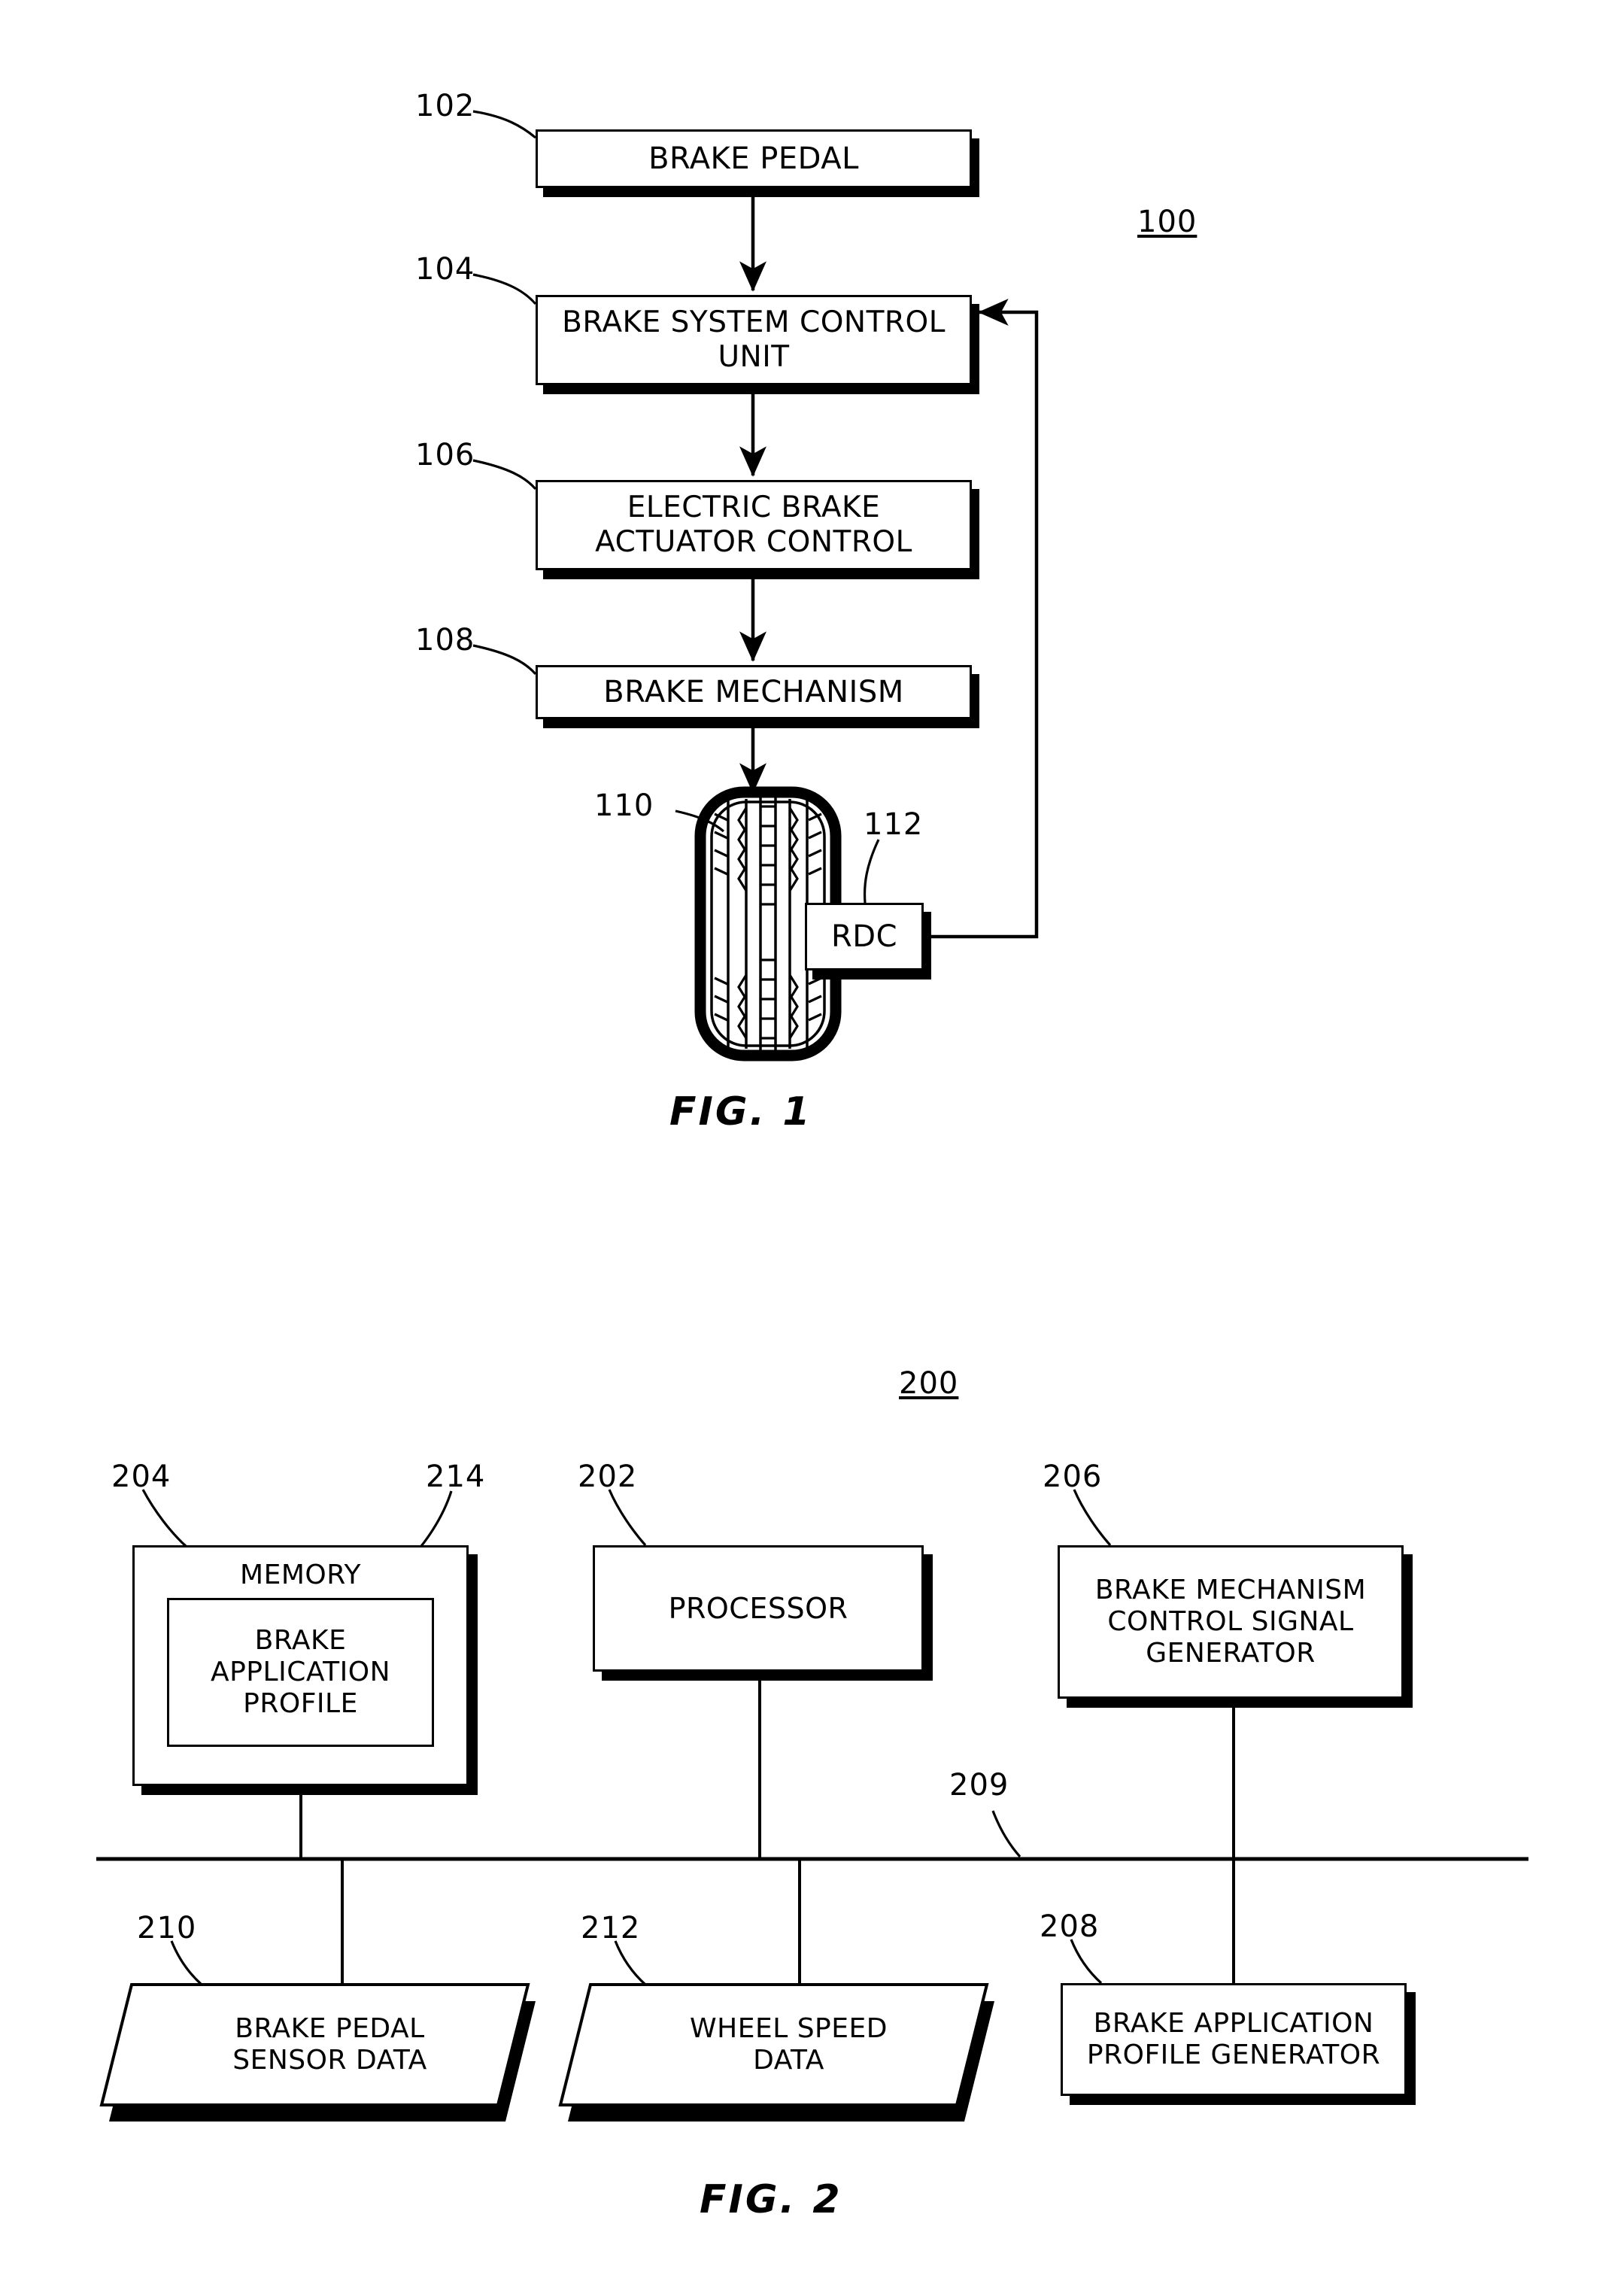 The image size is (1624, 2281). Describe the element at coordinates (445, 269) in the screenshot. I see `ref-104: 104` at that location.